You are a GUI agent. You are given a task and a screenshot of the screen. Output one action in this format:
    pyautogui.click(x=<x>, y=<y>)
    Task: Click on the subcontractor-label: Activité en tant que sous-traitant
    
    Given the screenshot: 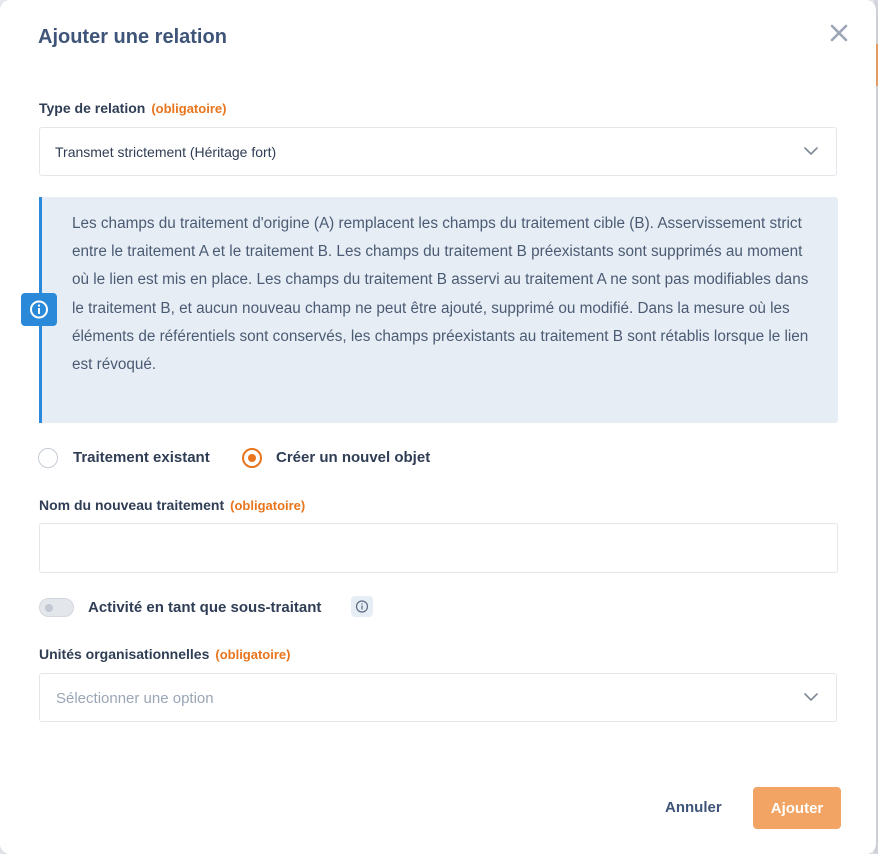 What is the action you would take?
    pyautogui.click(x=205, y=607)
    